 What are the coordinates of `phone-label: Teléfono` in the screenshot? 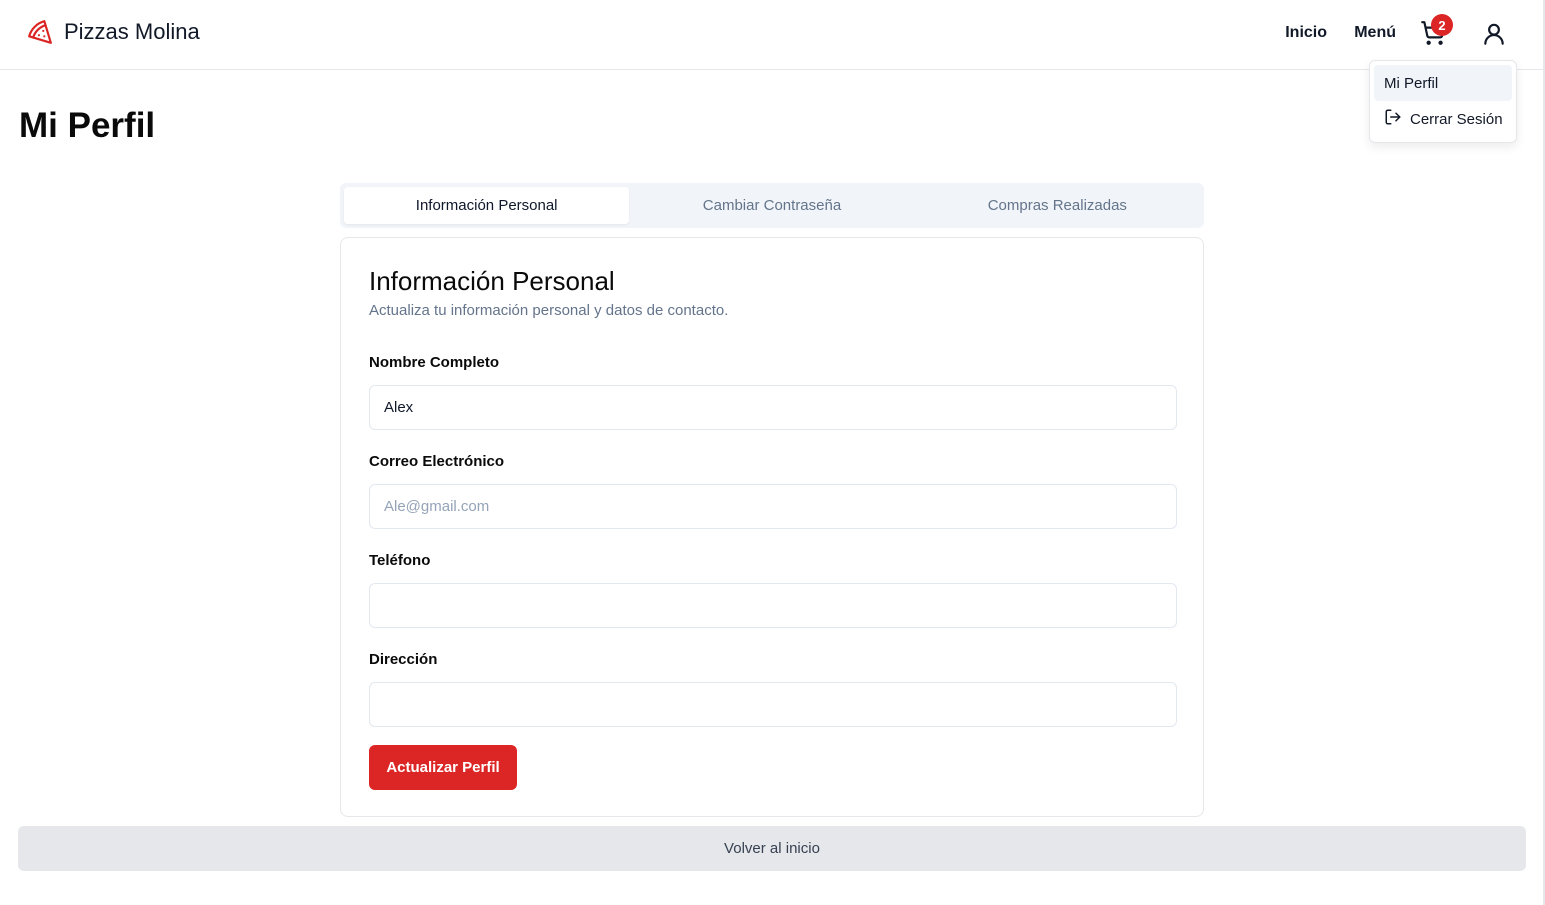 It's located at (400, 560).